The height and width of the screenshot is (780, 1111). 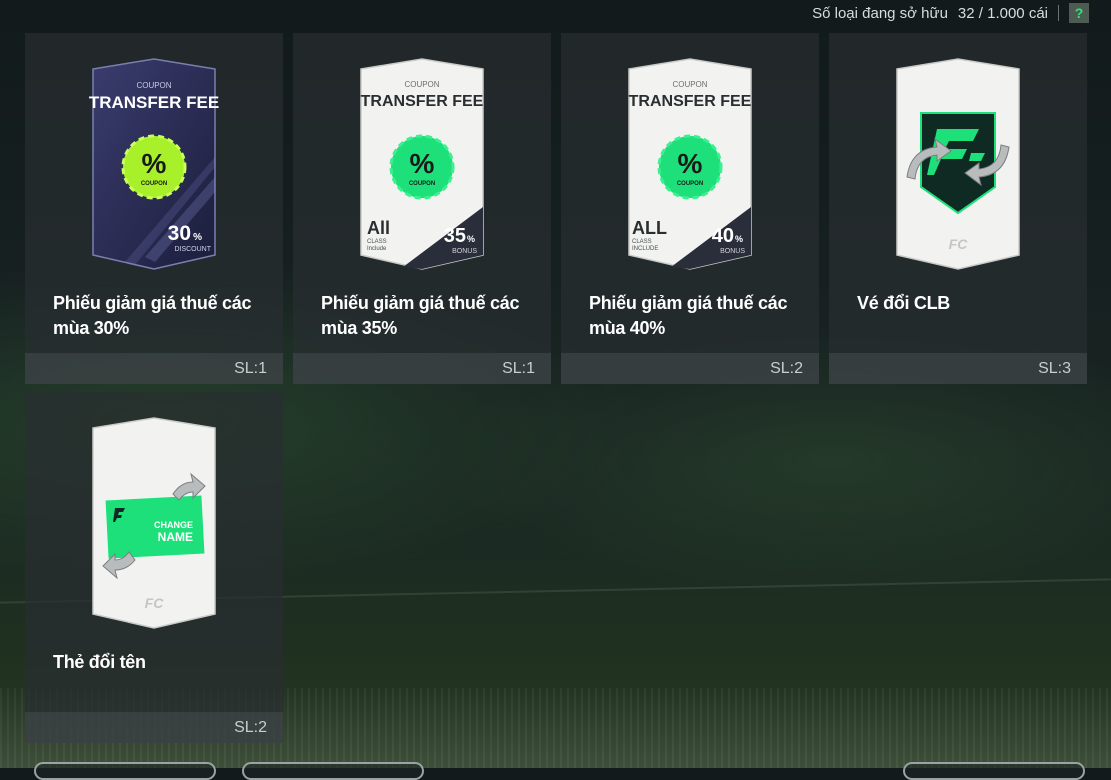 What do you see at coordinates (904, 303) in the screenshot?
I see `item-name: Vé đổi CLB` at bounding box center [904, 303].